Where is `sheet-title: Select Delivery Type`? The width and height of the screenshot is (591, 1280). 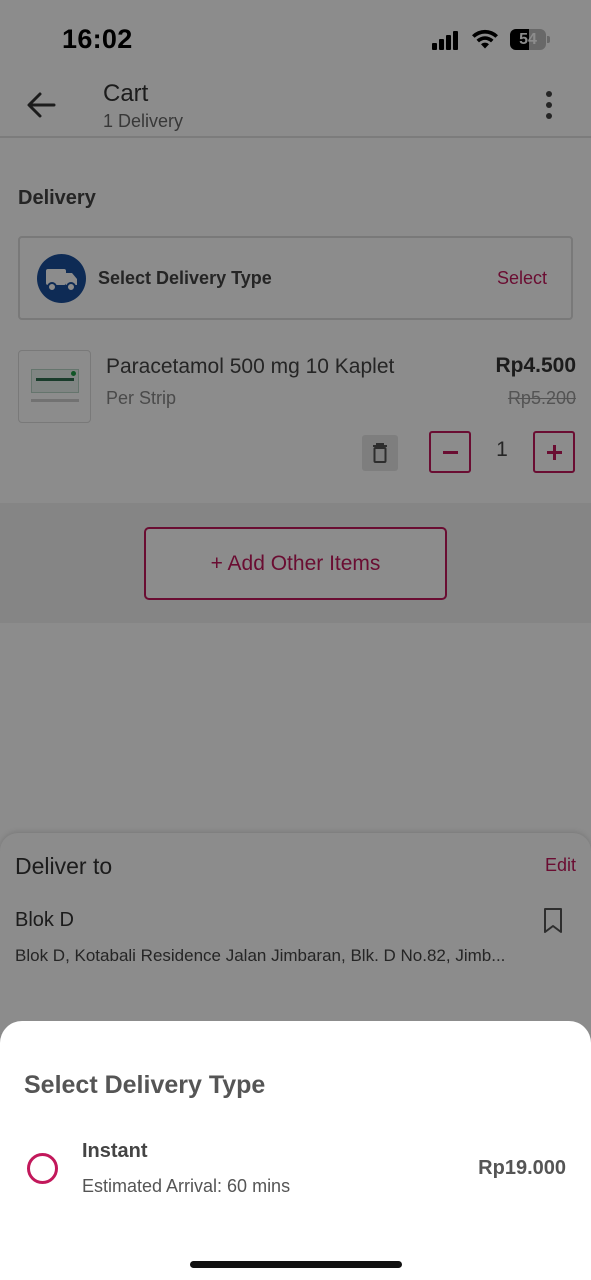
sheet-title: Select Delivery Type is located at coordinates (145, 1085).